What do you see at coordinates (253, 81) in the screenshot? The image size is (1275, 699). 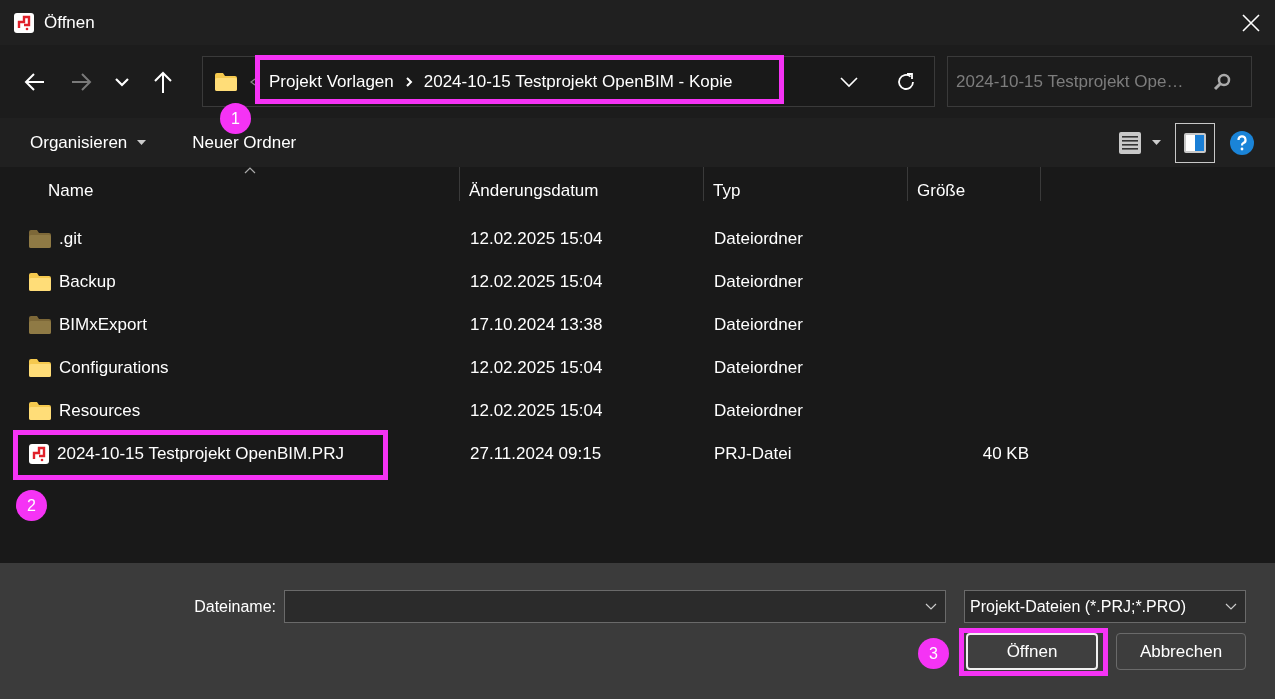 I see `overflow-icon` at bounding box center [253, 81].